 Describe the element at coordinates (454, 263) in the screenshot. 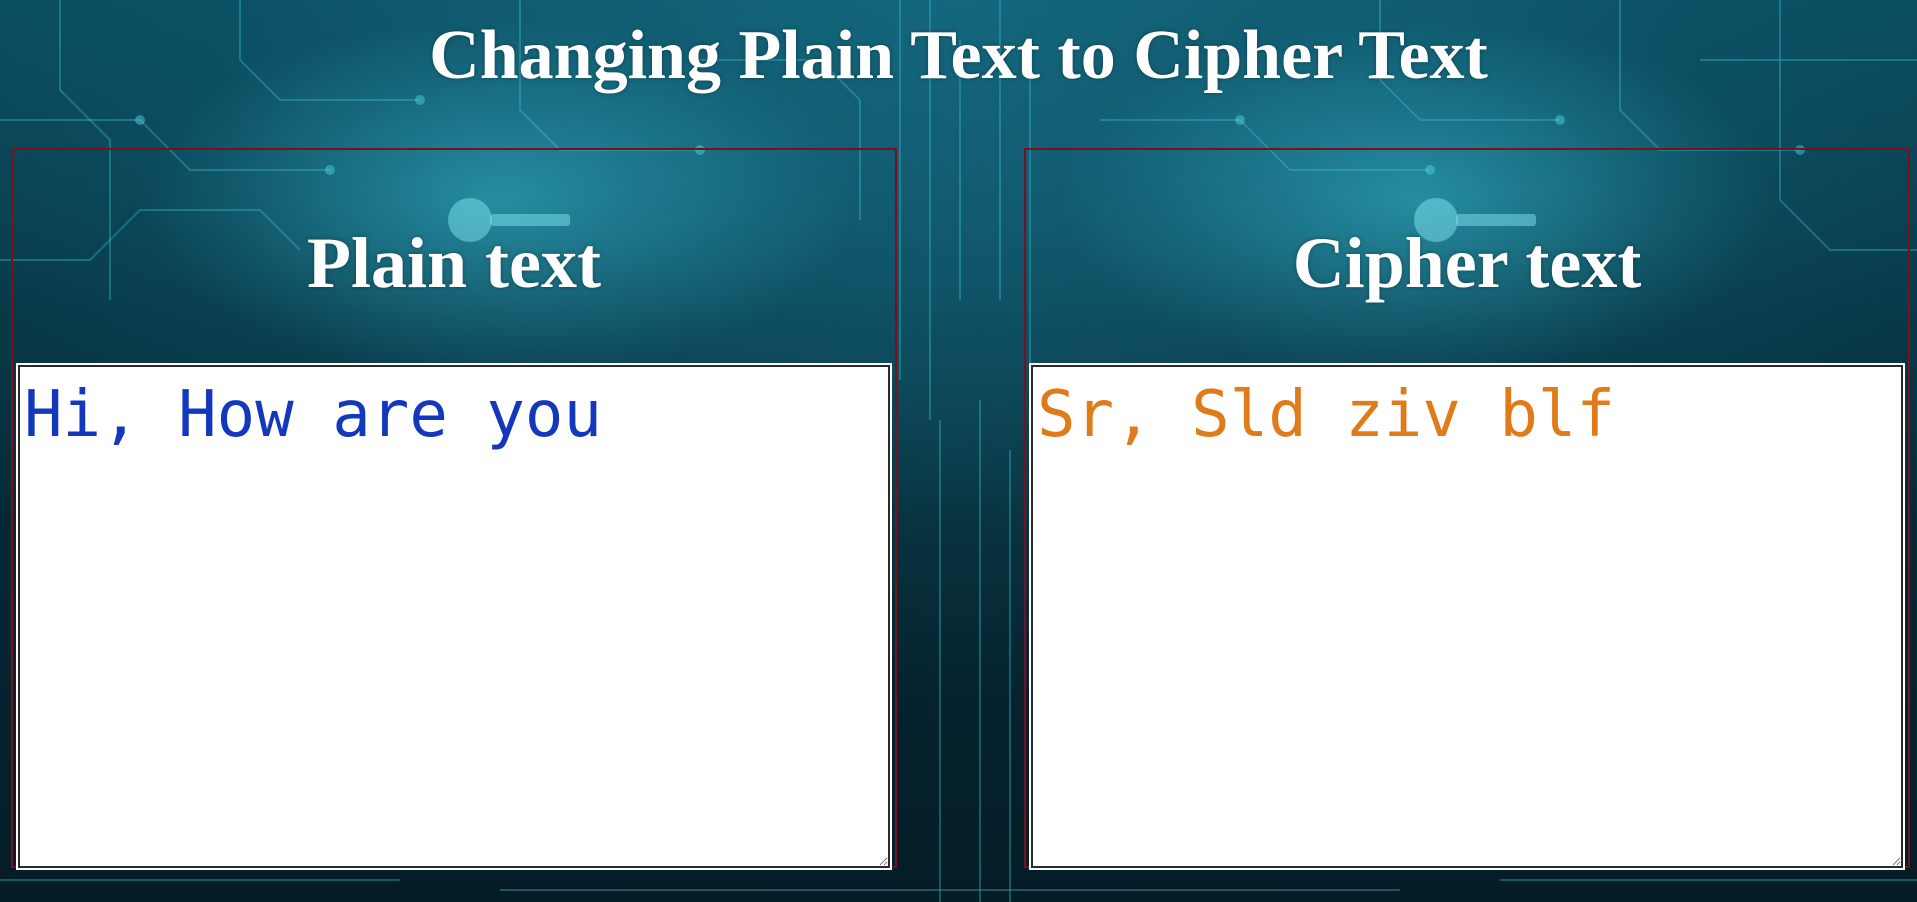

I see `plain-text-heading: Plain text` at that location.